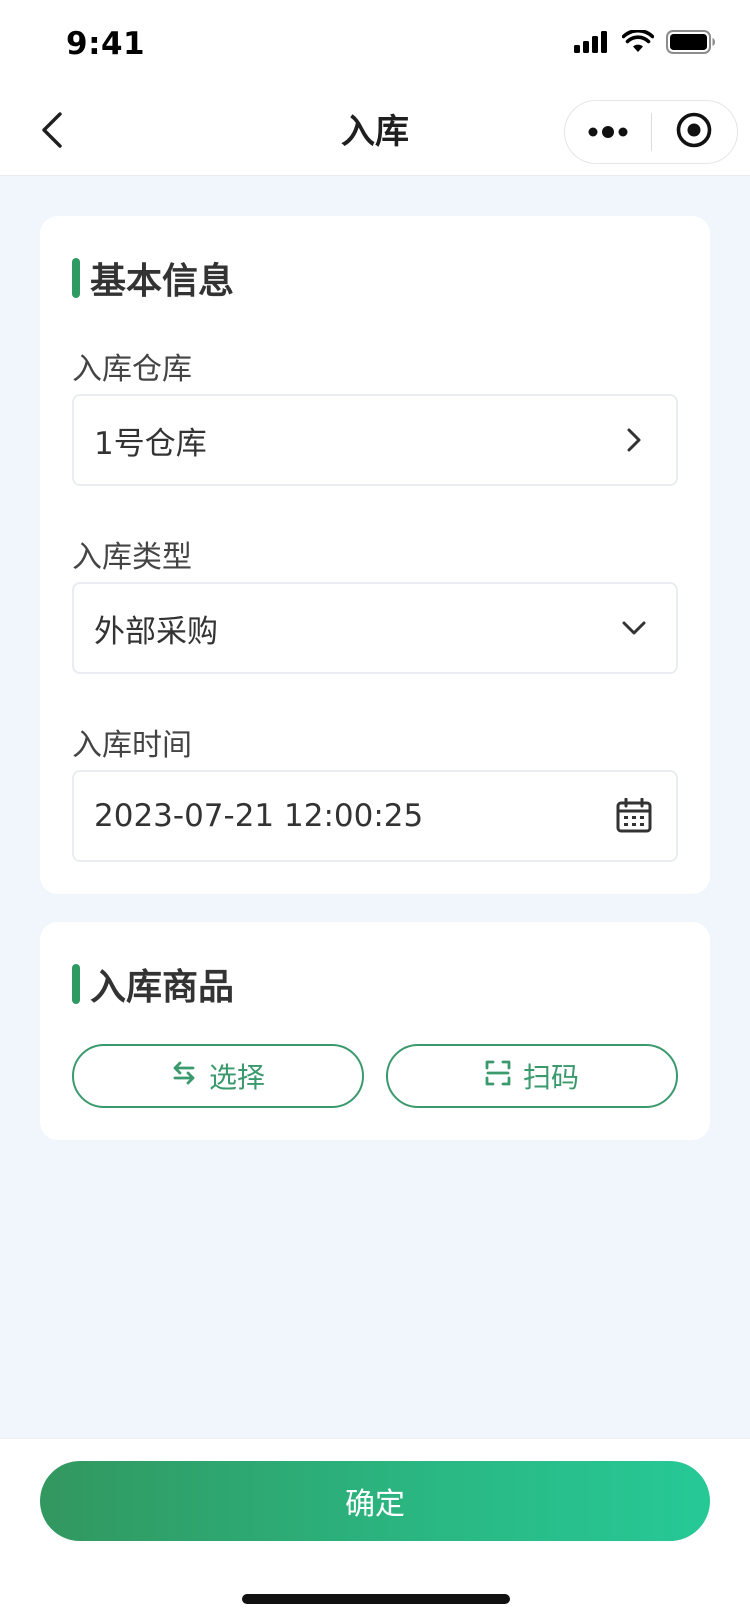 The image size is (750, 1624). I want to click on calendar-icon, so click(634, 816).